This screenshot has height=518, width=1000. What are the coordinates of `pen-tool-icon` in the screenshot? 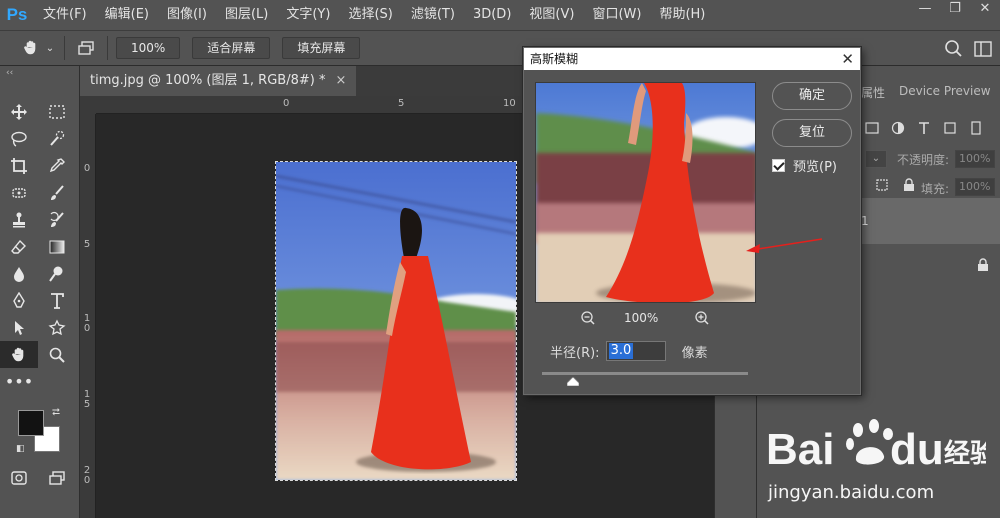 It's located at (19, 300).